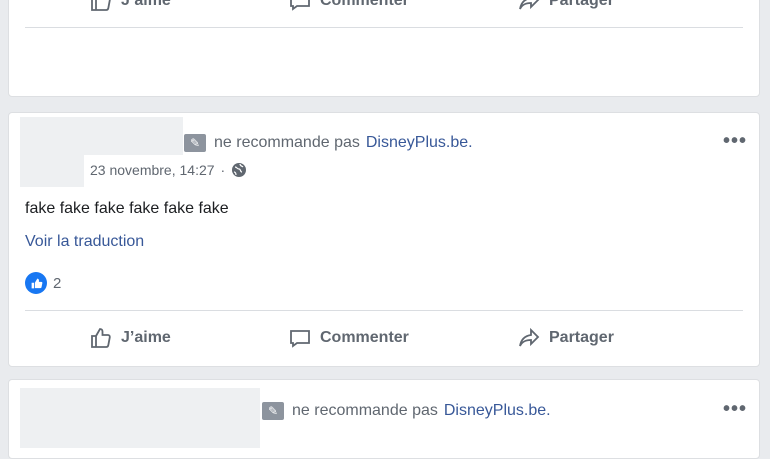 This screenshot has height=459, width=770. What do you see at coordinates (384, 310) in the screenshot?
I see `actions-divider` at bounding box center [384, 310].